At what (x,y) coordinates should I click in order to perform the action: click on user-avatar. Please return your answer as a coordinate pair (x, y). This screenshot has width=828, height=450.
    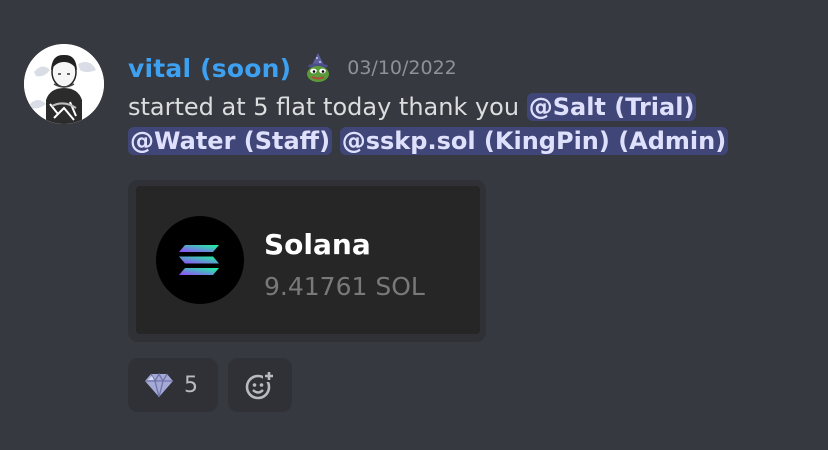
    Looking at the image, I should click on (64, 84).